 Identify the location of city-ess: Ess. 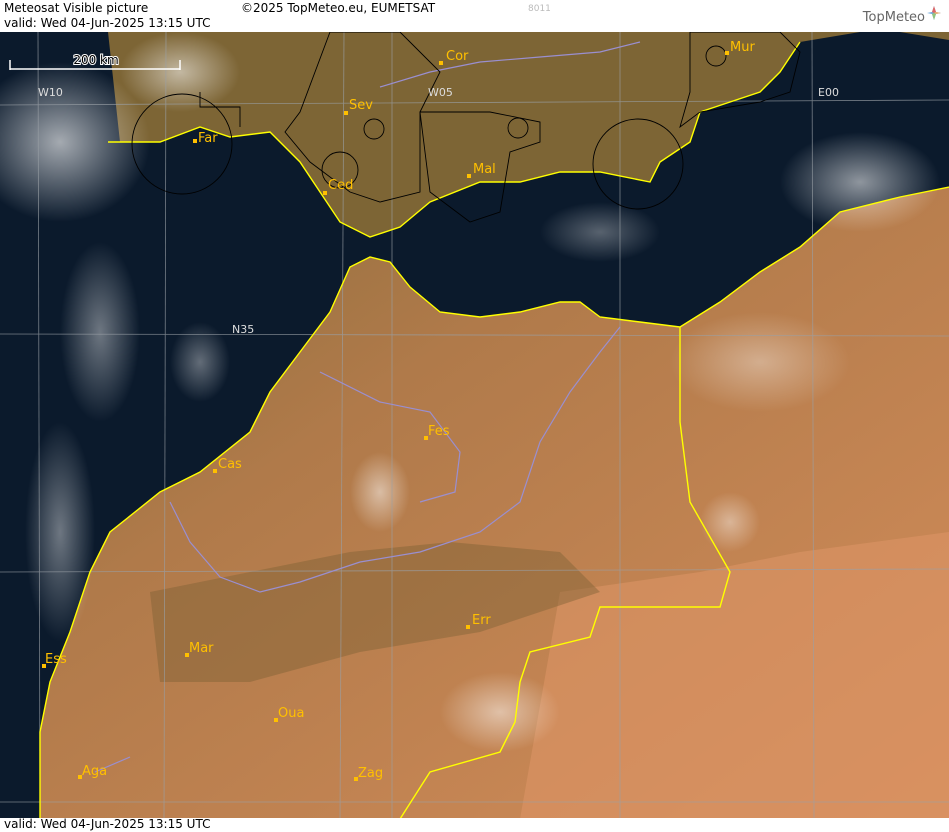
(54, 660).